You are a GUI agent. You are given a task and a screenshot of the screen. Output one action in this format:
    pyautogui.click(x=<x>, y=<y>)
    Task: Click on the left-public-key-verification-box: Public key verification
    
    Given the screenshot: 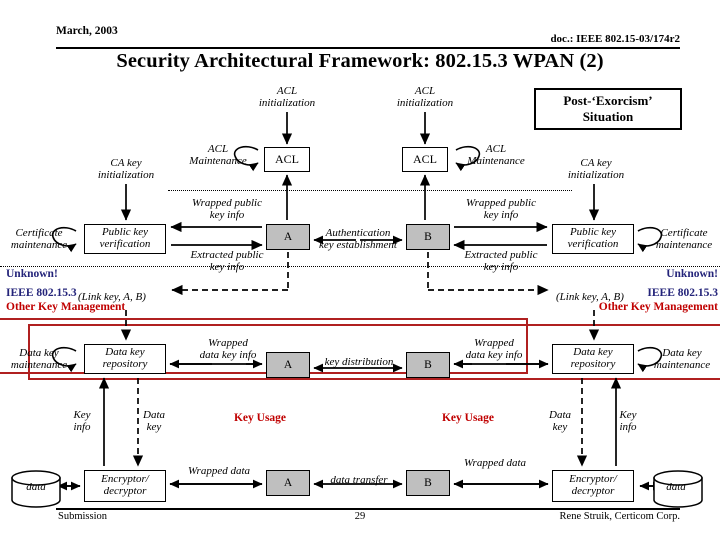 What is the action you would take?
    pyautogui.click(x=125, y=239)
    